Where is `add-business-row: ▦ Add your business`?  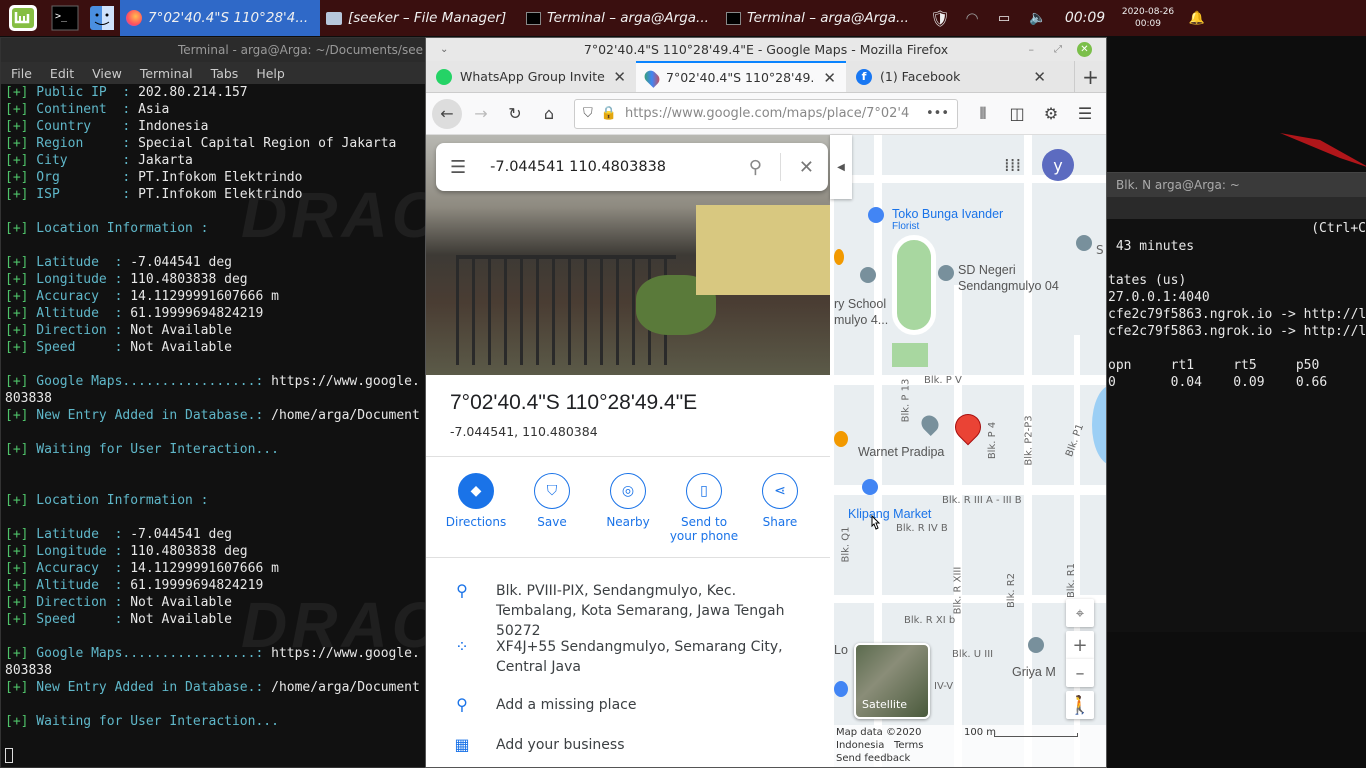
add-business-row: ▦ Add your business is located at coordinates (628, 745).